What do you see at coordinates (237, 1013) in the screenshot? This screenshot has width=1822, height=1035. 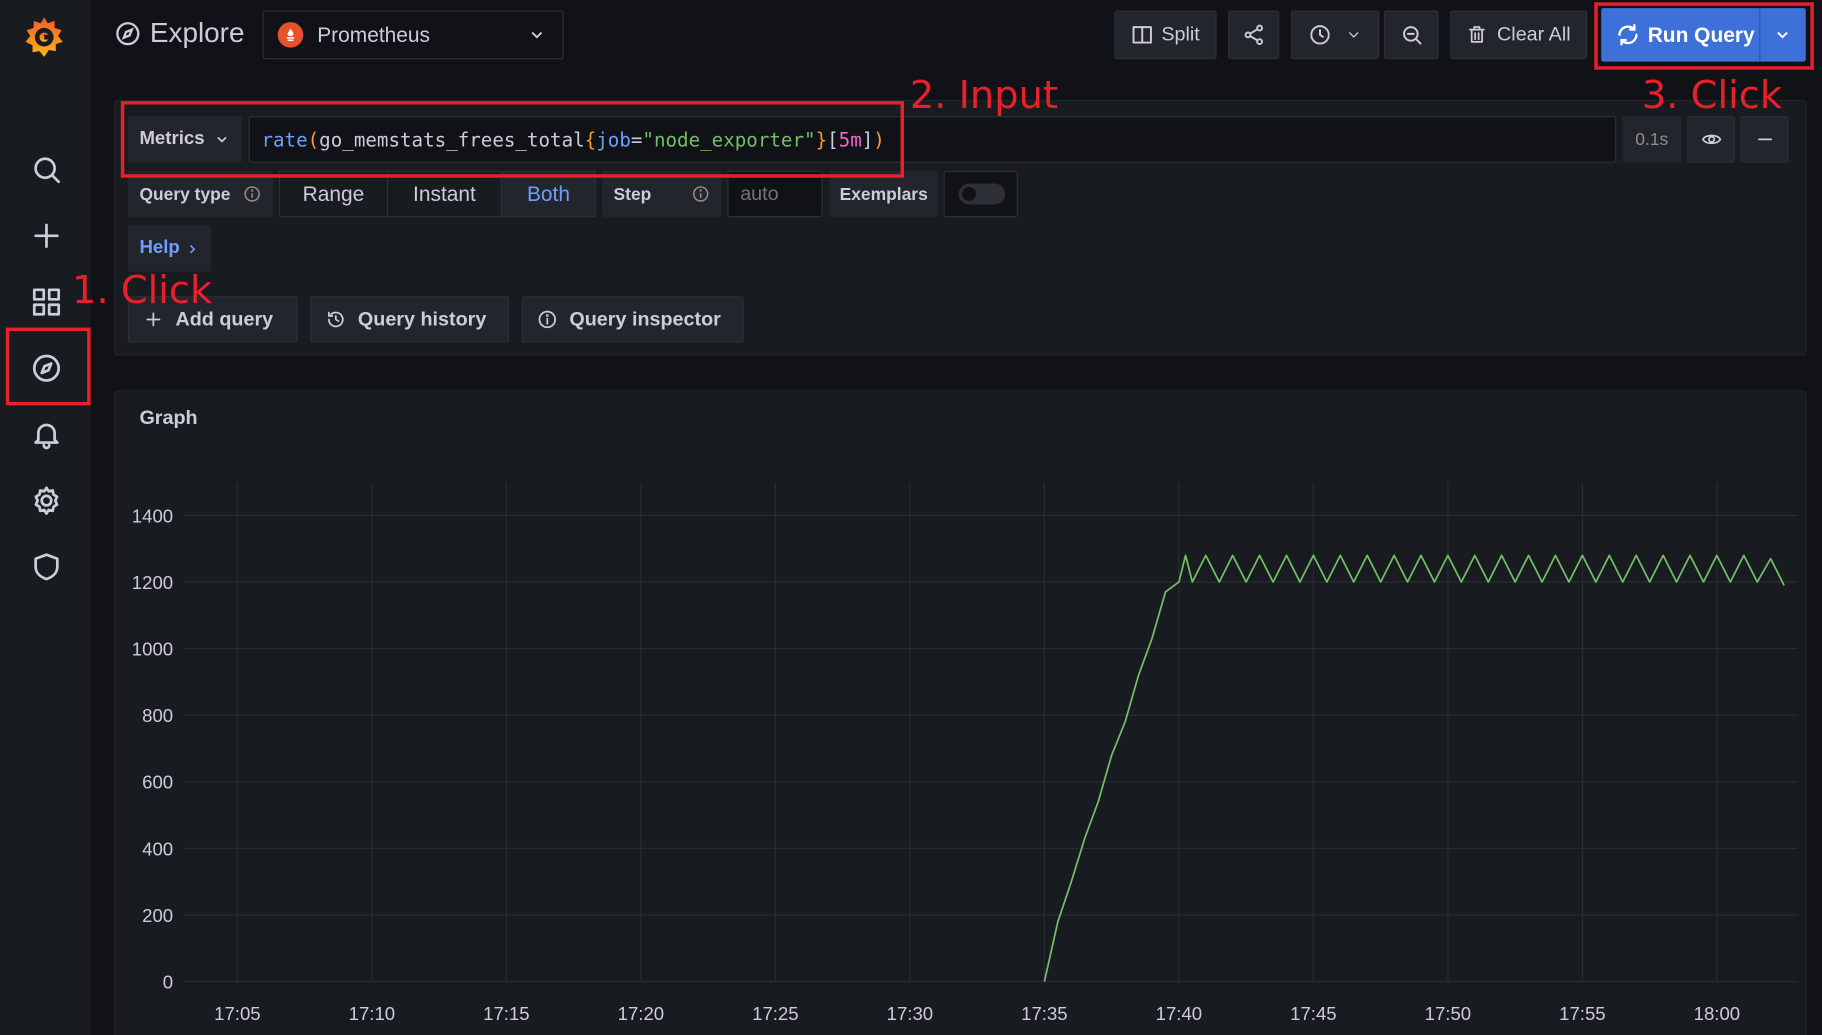 I see `x-tick-label: 17:05` at bounding box center [237, 1013].